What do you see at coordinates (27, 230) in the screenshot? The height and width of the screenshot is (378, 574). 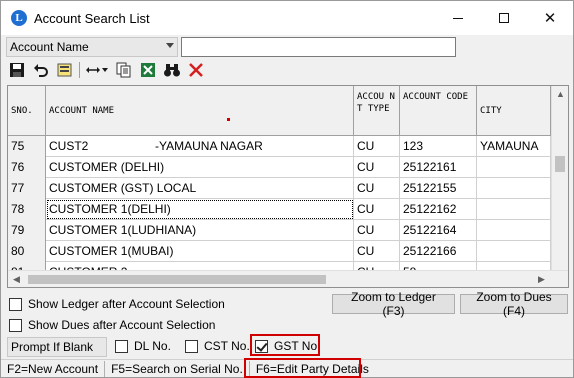 I see `row-sno: 79` at bounding box center [27, 230].